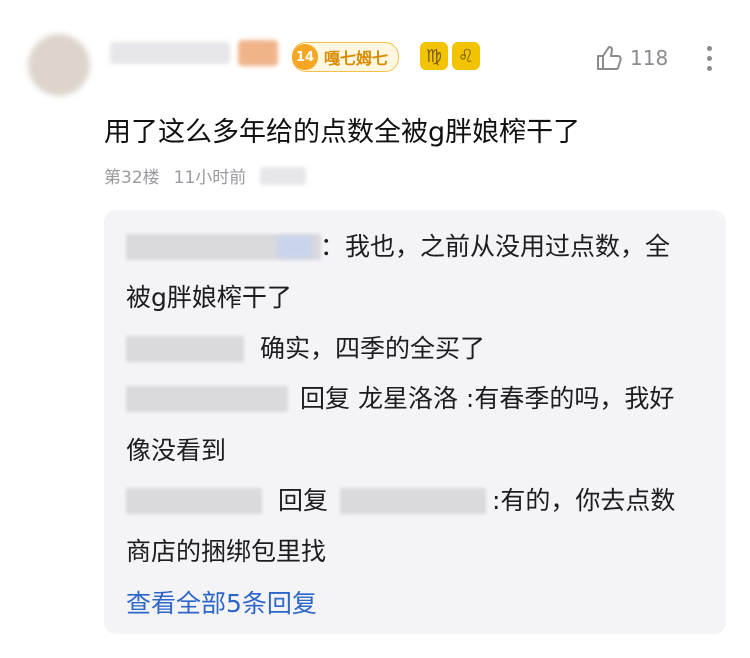  What do you see at coordinates (303, 500) in the screenshot?
I see `reply-text-4a: 回复` at bounding box center [303, 500].